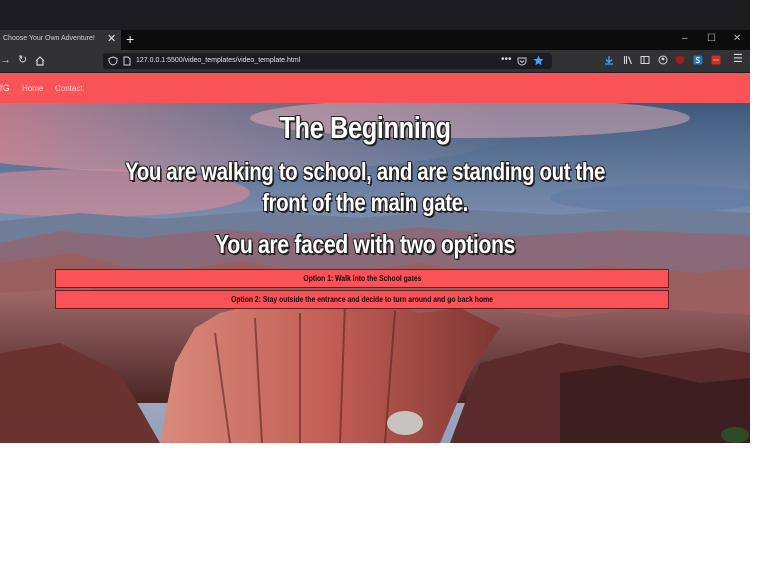 Image resolution: width=775 pixels, height=580 pixels. I want to click on ublock-icon, so click(680, 60).